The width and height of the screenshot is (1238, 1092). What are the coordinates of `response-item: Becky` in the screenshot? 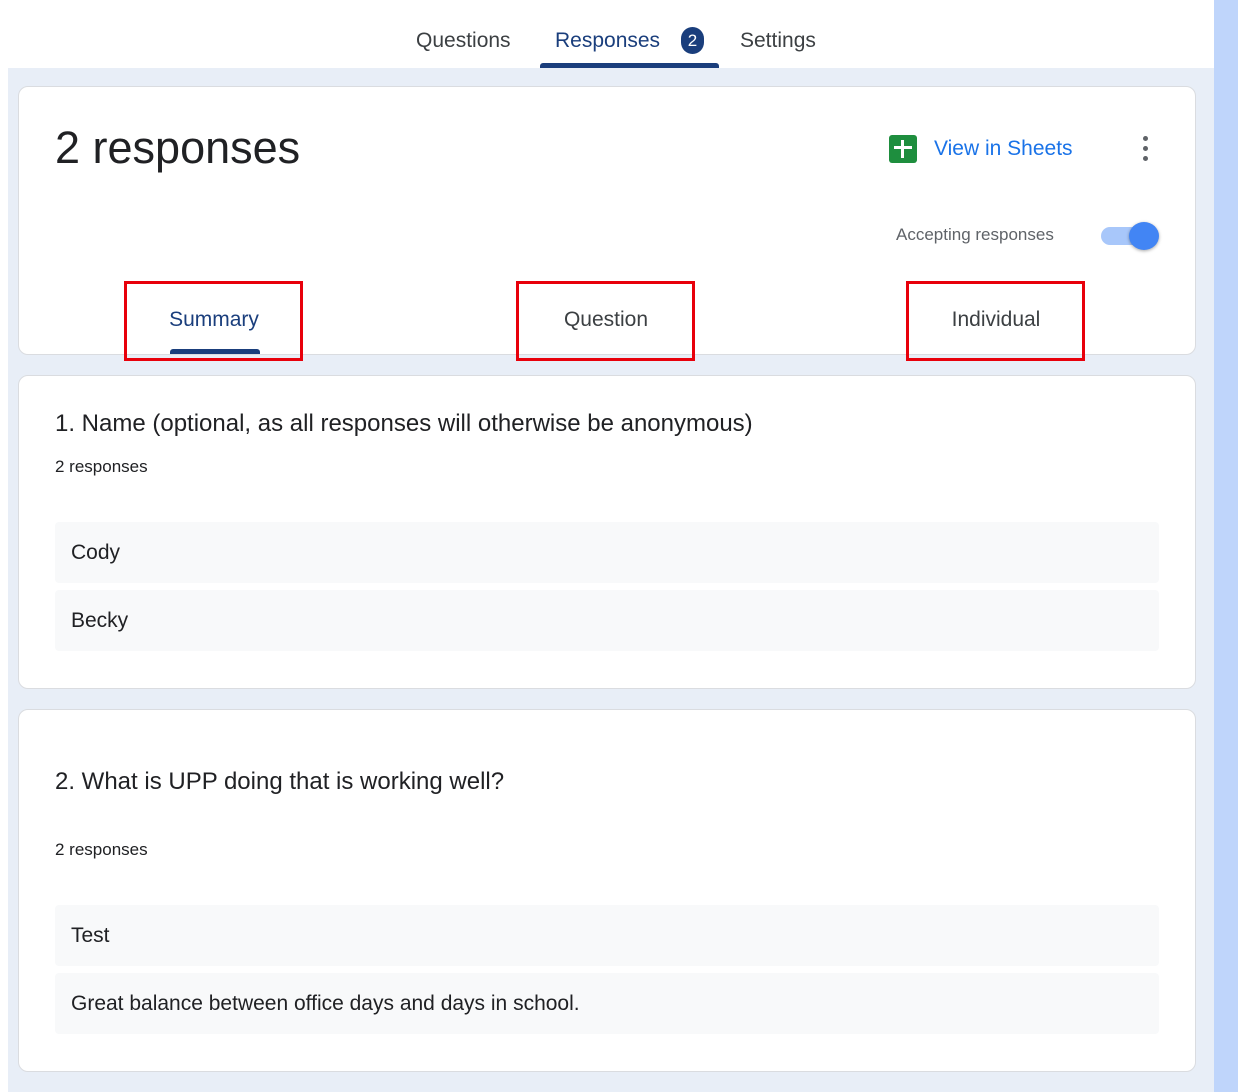 It's located at (607, 620).